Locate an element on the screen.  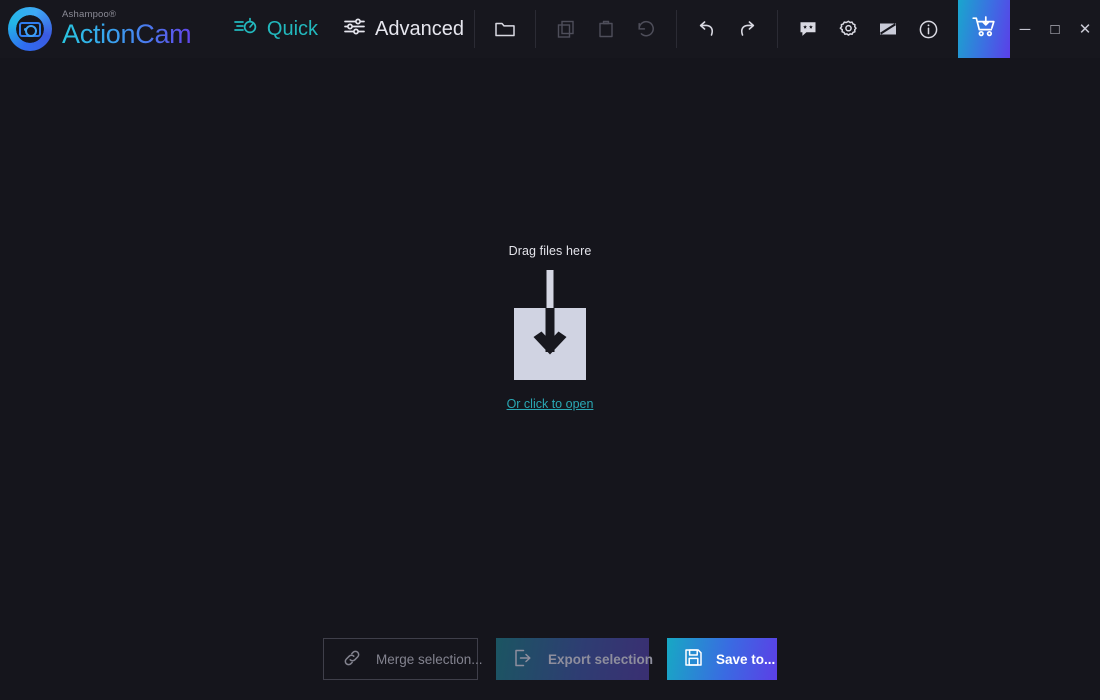
info-circle-icon is located at coordinates (928, 29).